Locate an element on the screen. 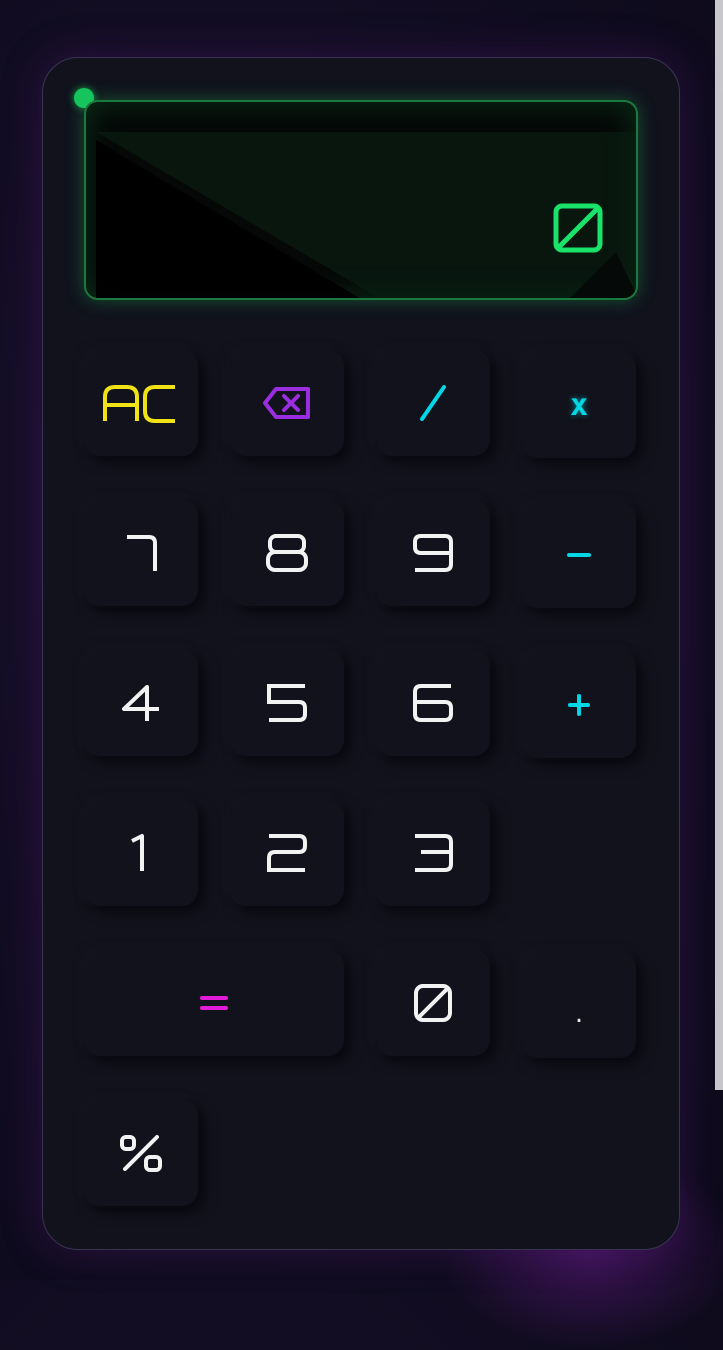 The width and height of the screenshot is (723, 1350). plus-button: + is located at coordinates (579, 705).